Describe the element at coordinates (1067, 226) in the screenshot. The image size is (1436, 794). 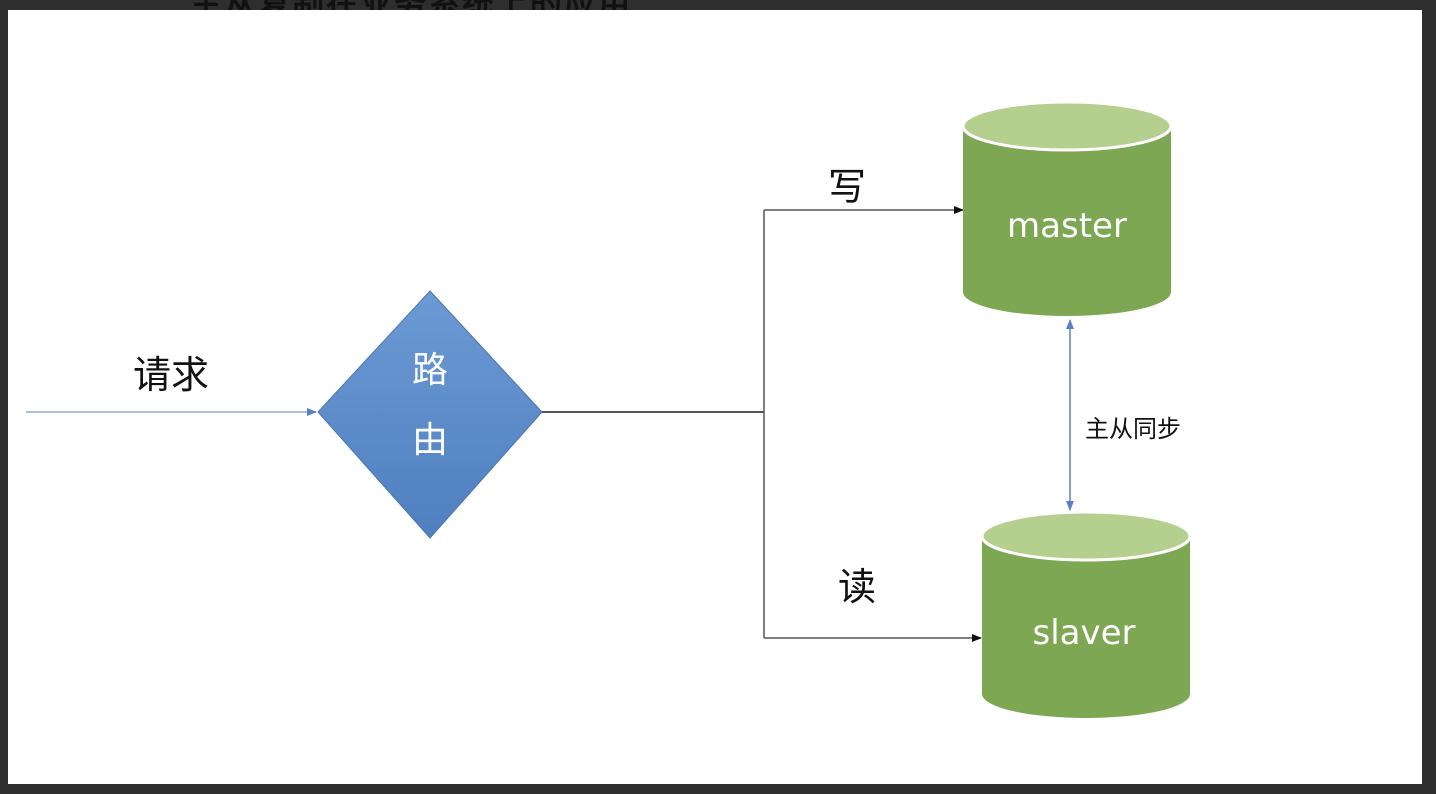
I see `master-label: master` at that location.